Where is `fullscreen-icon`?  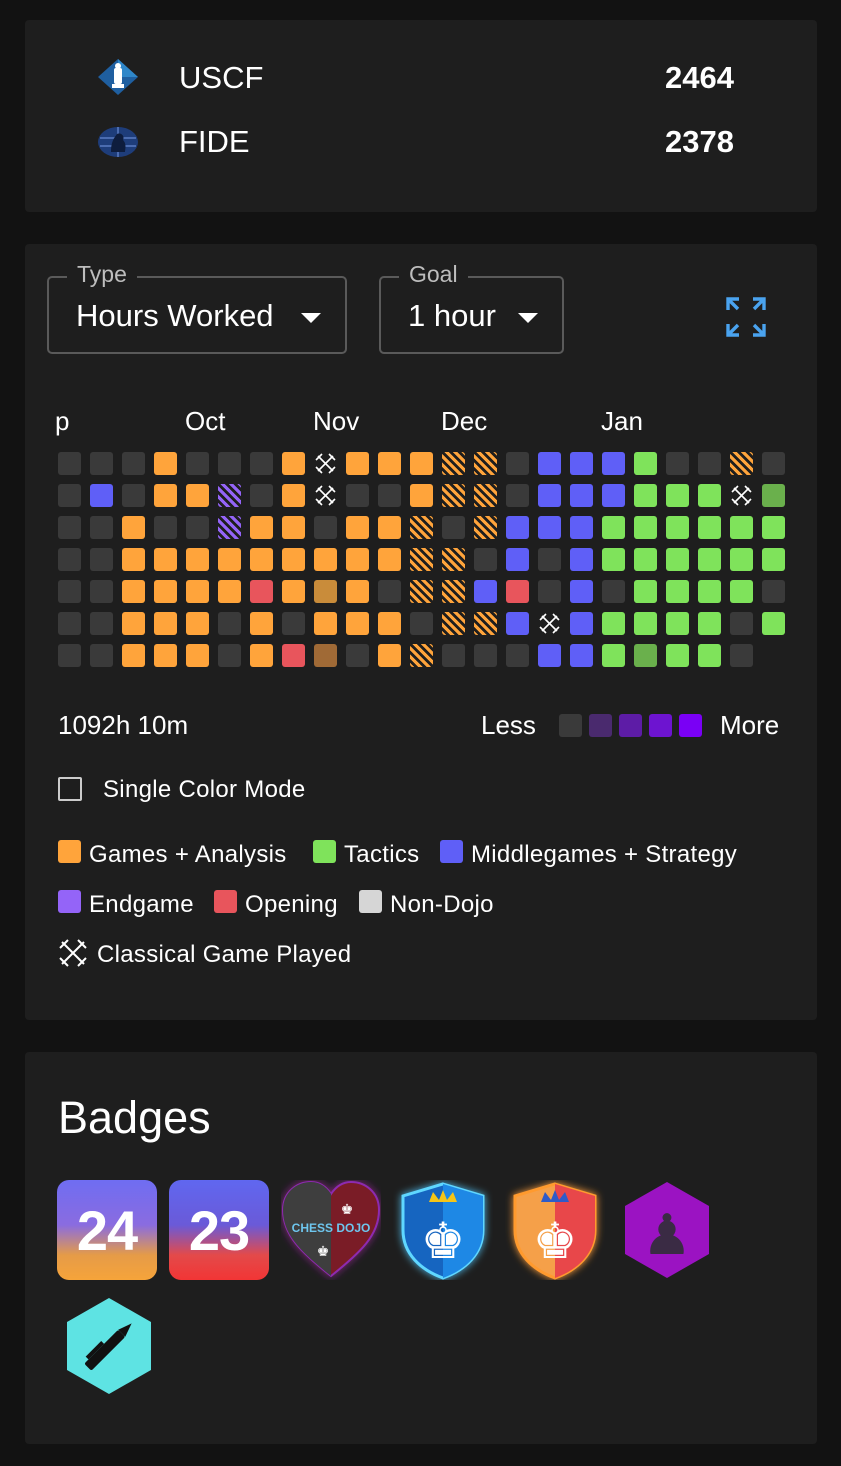
fullscreen-icon is located at coordinates (746, 317).